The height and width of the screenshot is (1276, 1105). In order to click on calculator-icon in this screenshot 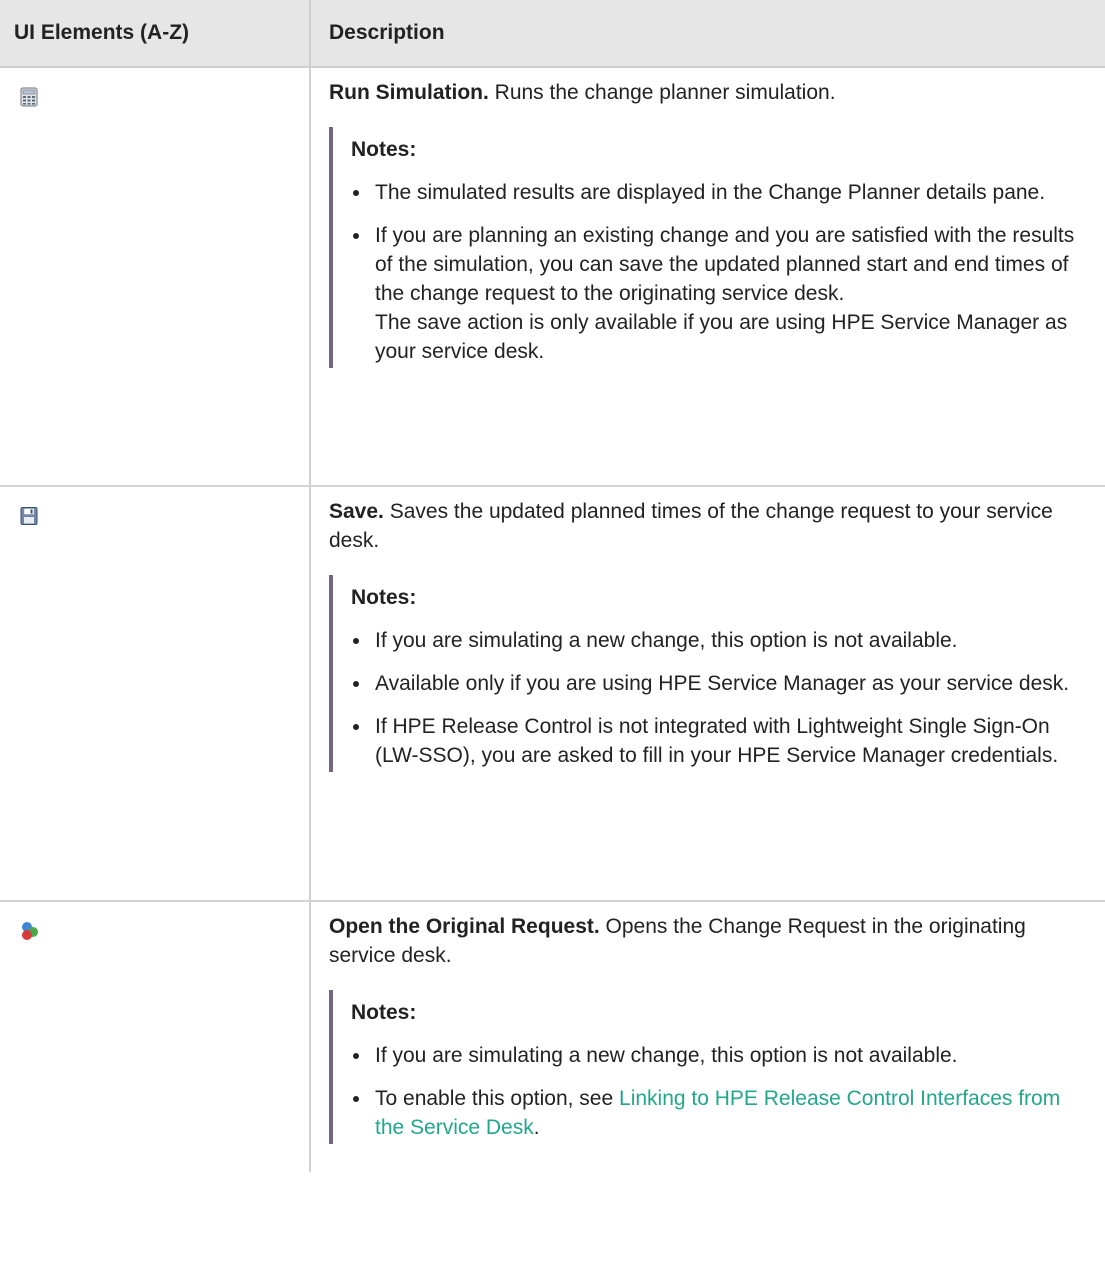, I will do `click(29, 96)`.